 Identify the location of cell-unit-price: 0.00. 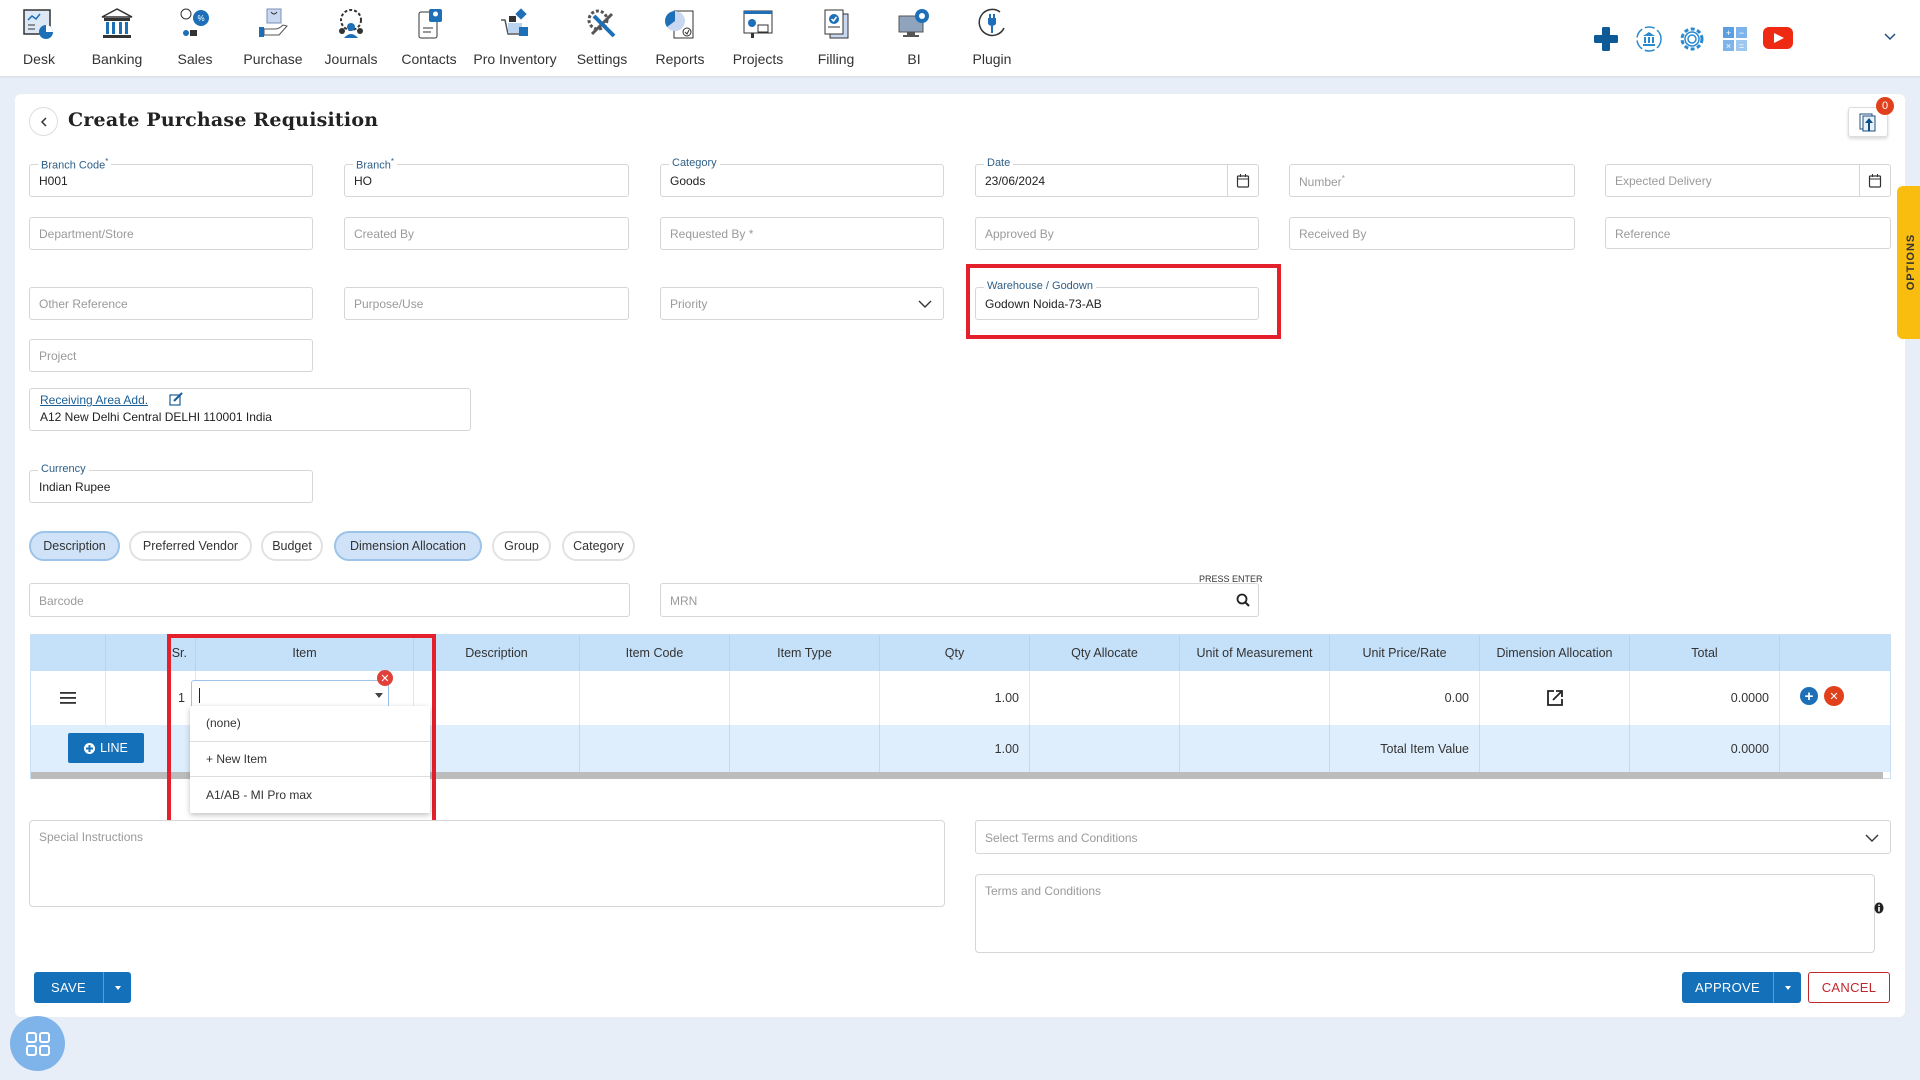
(1405, 698).